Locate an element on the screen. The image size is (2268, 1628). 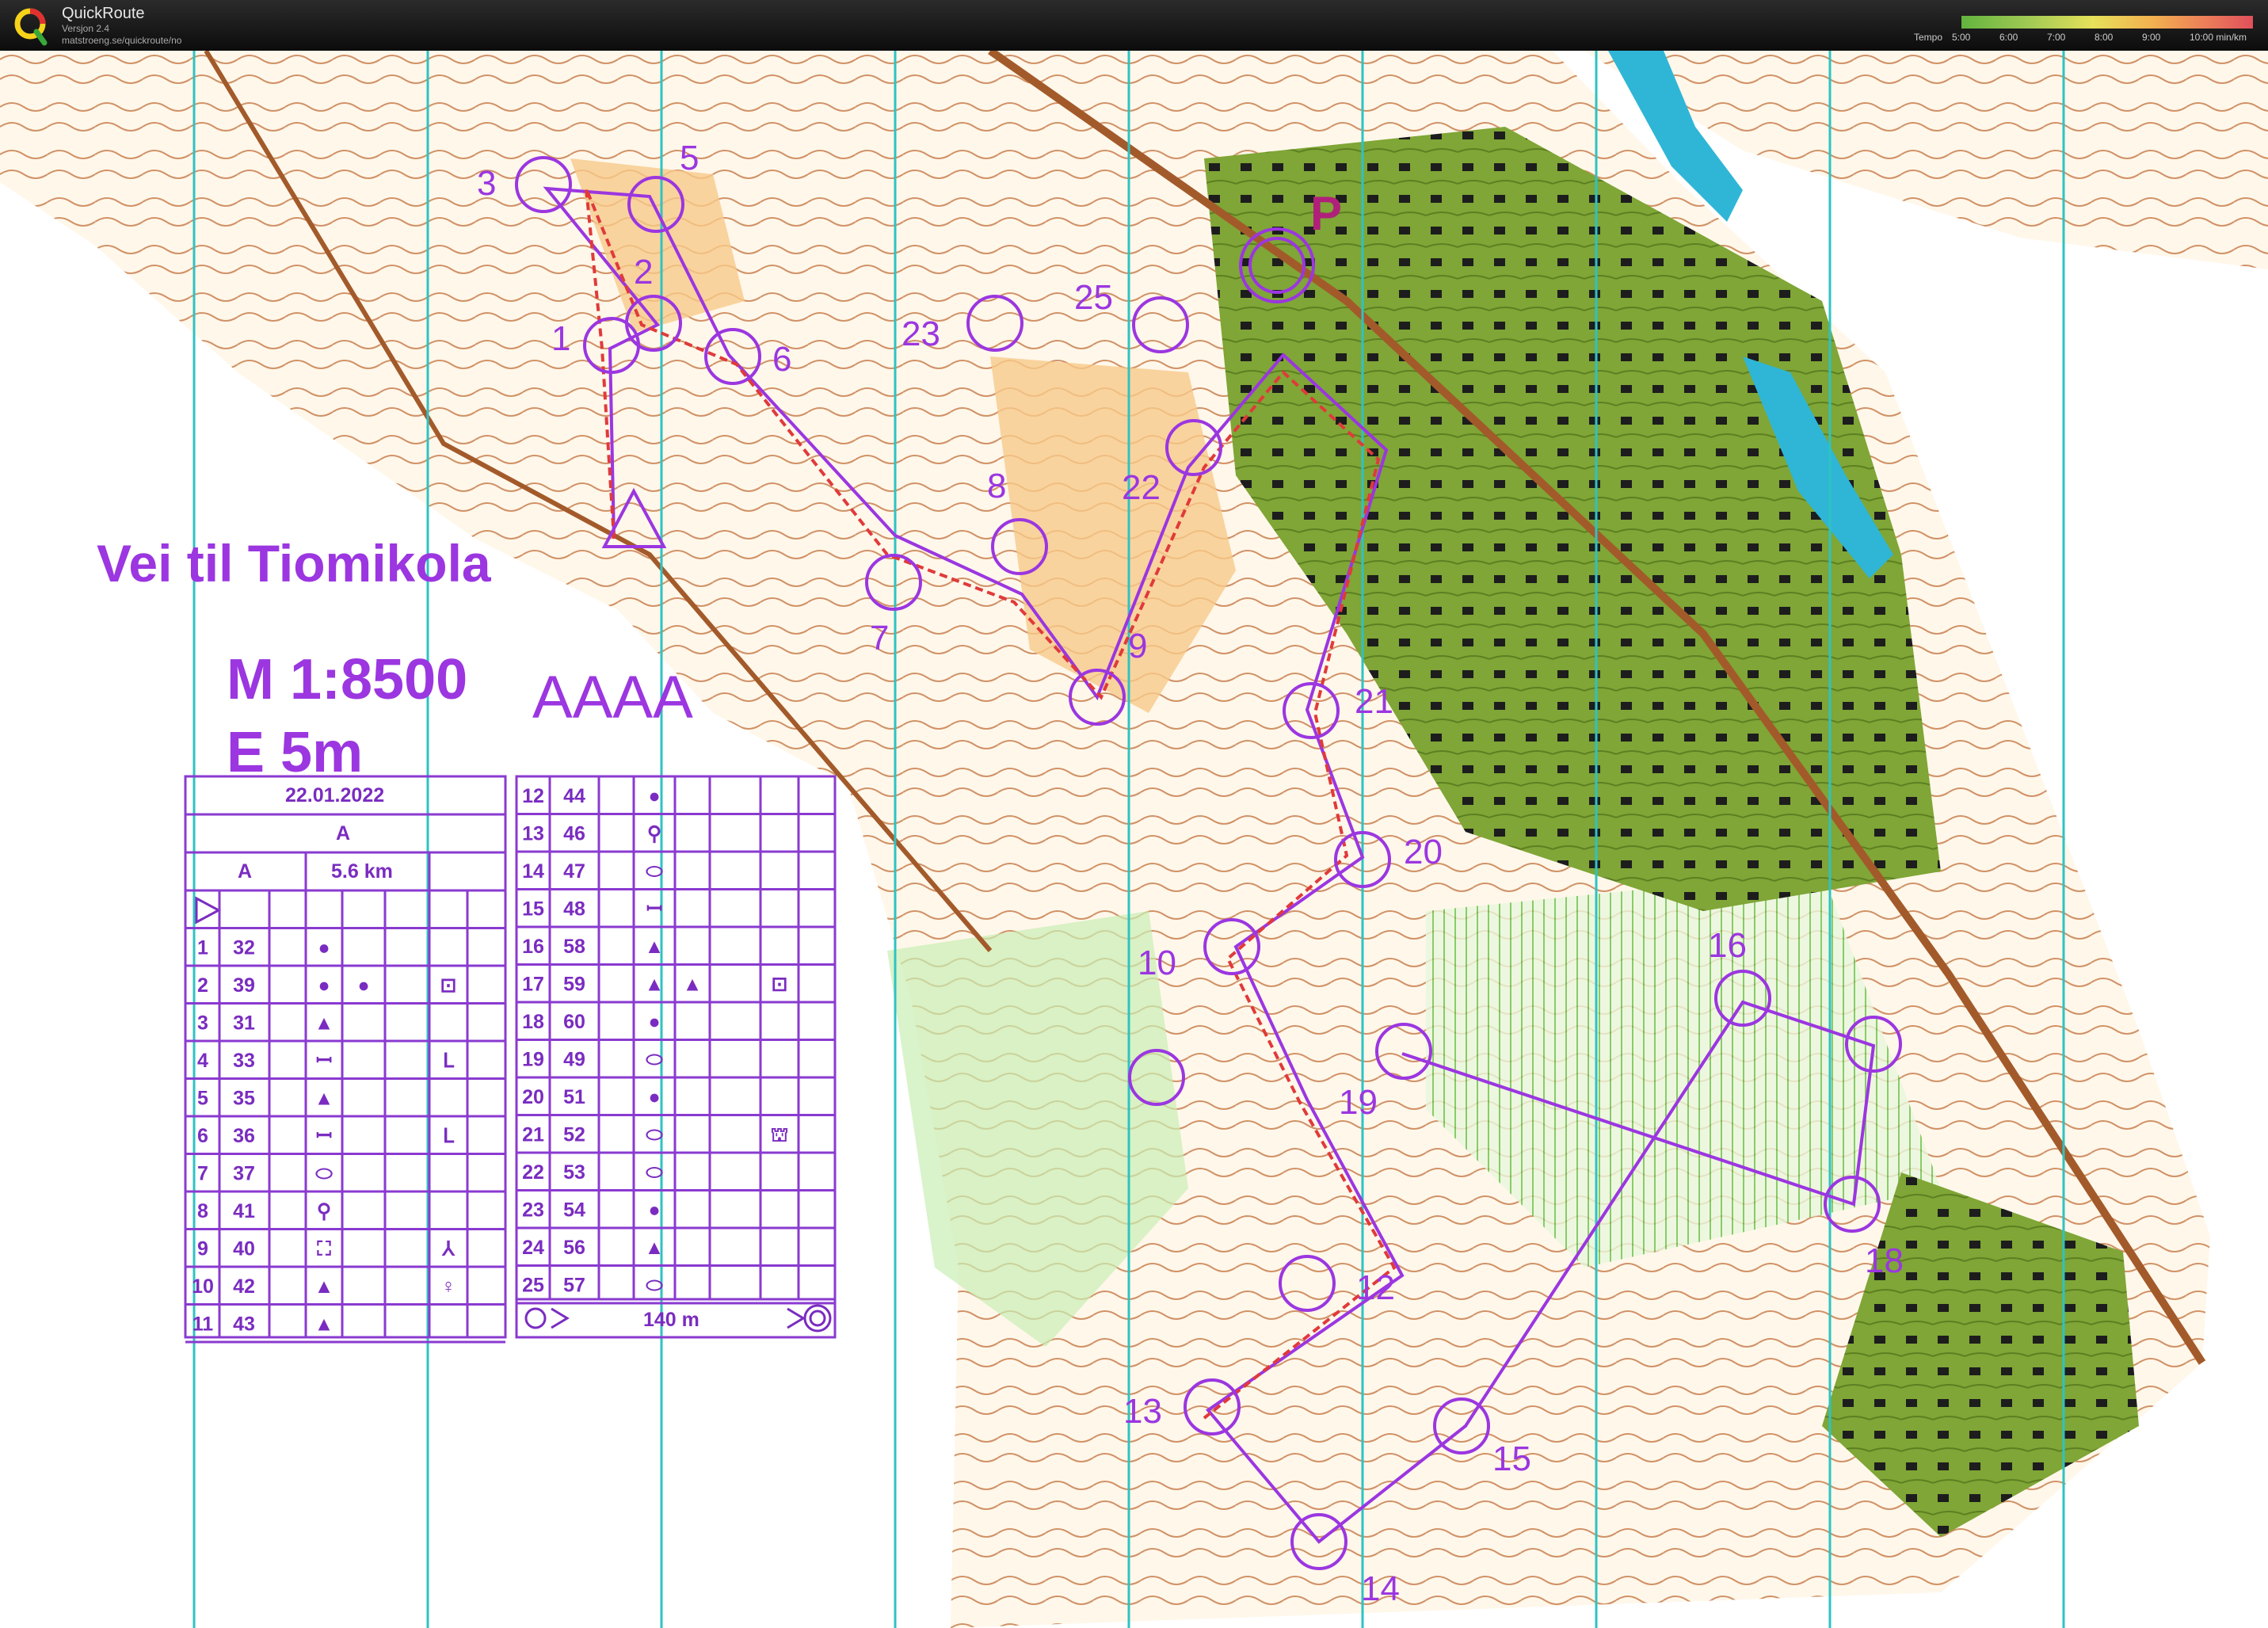
control-number: 8 is located at coordinates (996, 486).